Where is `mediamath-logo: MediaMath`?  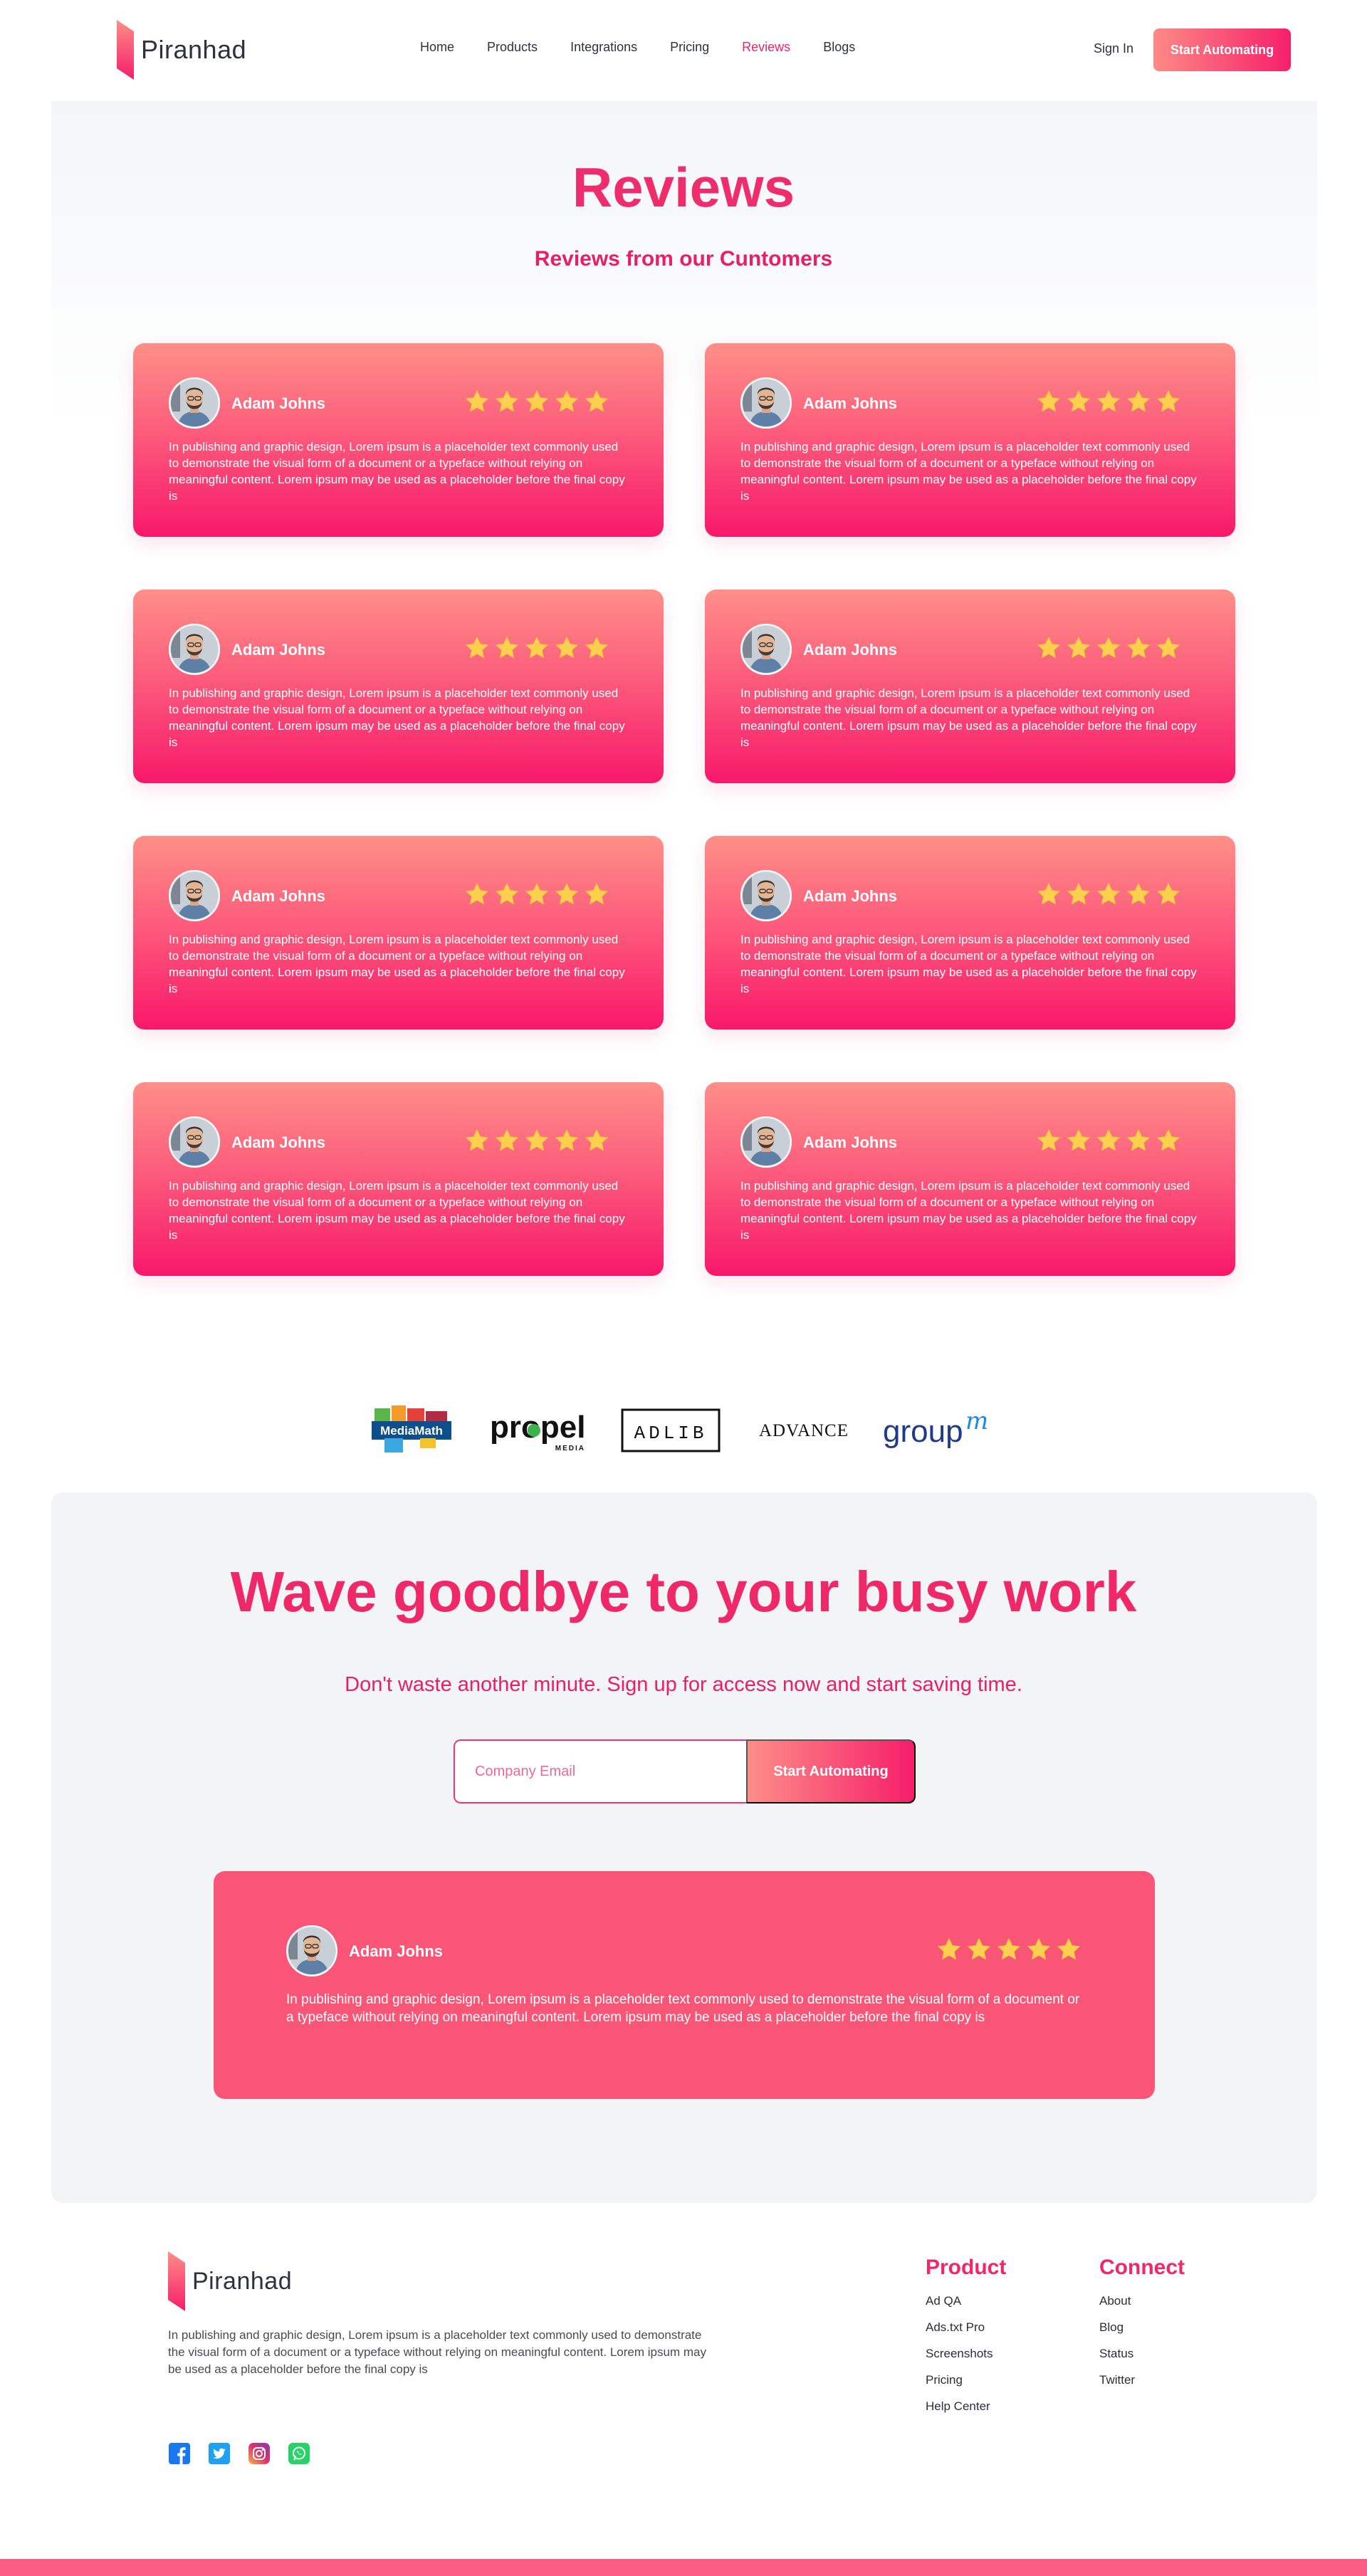 mediamath-logo: MediaMath is located at coordinates (413, 1431).